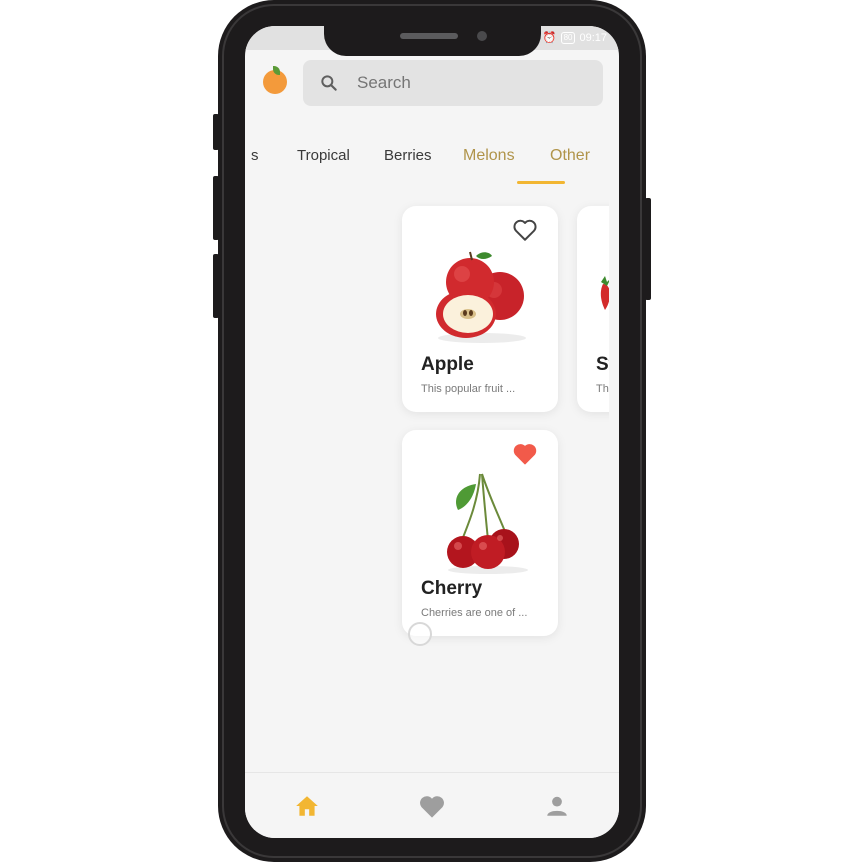 The height and width of the screenshot is (864, 864). I want to click on search-input, so click(467, 83).